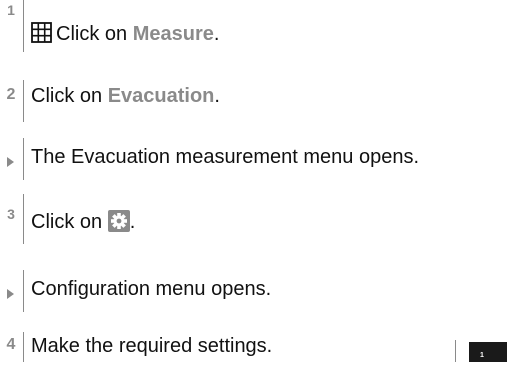  I want to click on measure-label: Measure, so click(173, 34).